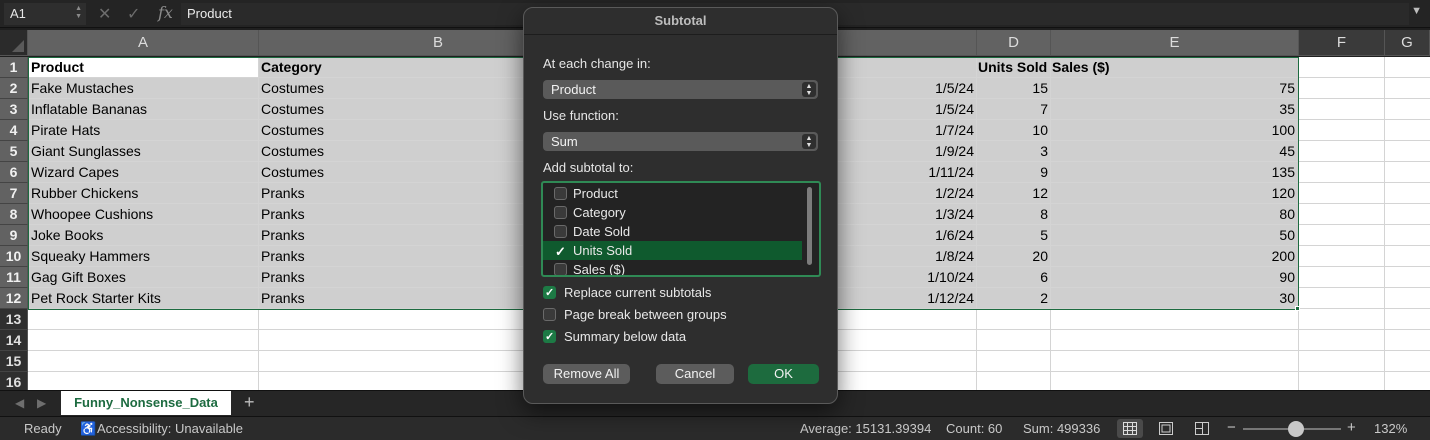  Describe the element at coordinates (1342, 43) in the screenshot. I see `column-header-f: F` at that location.